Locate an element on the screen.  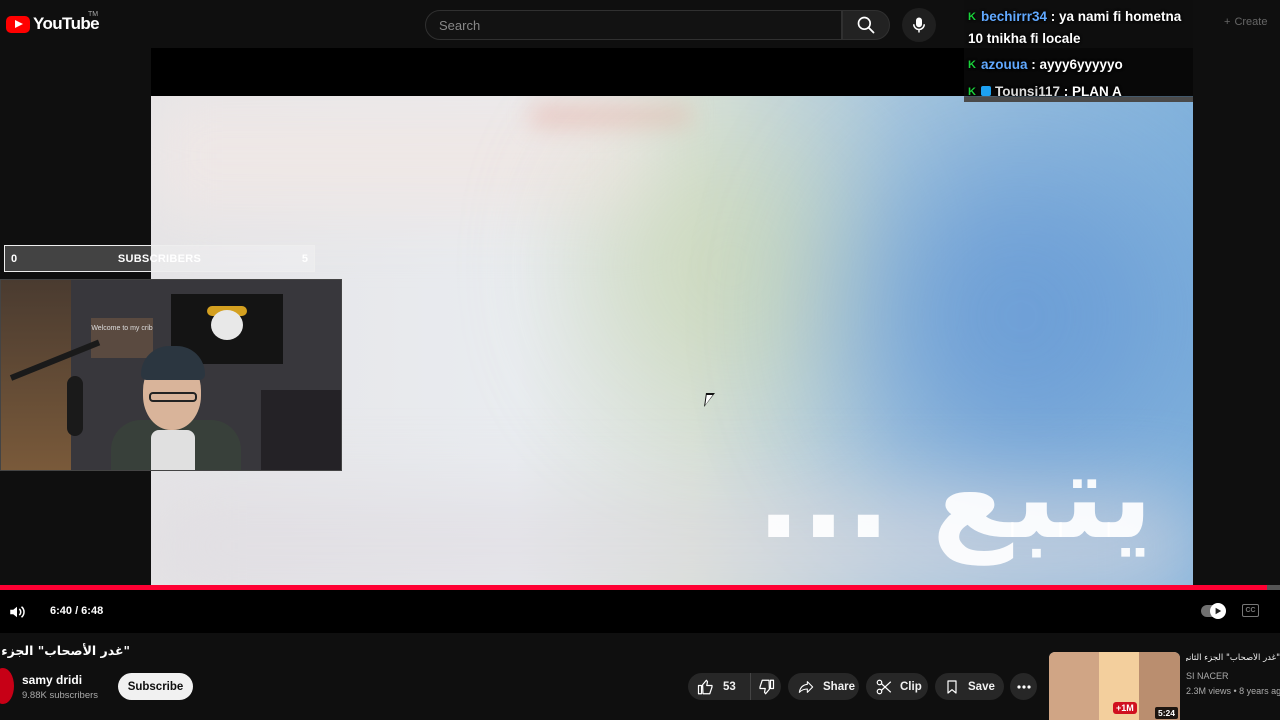
scissors-icon is located at coordinates (884, 686).